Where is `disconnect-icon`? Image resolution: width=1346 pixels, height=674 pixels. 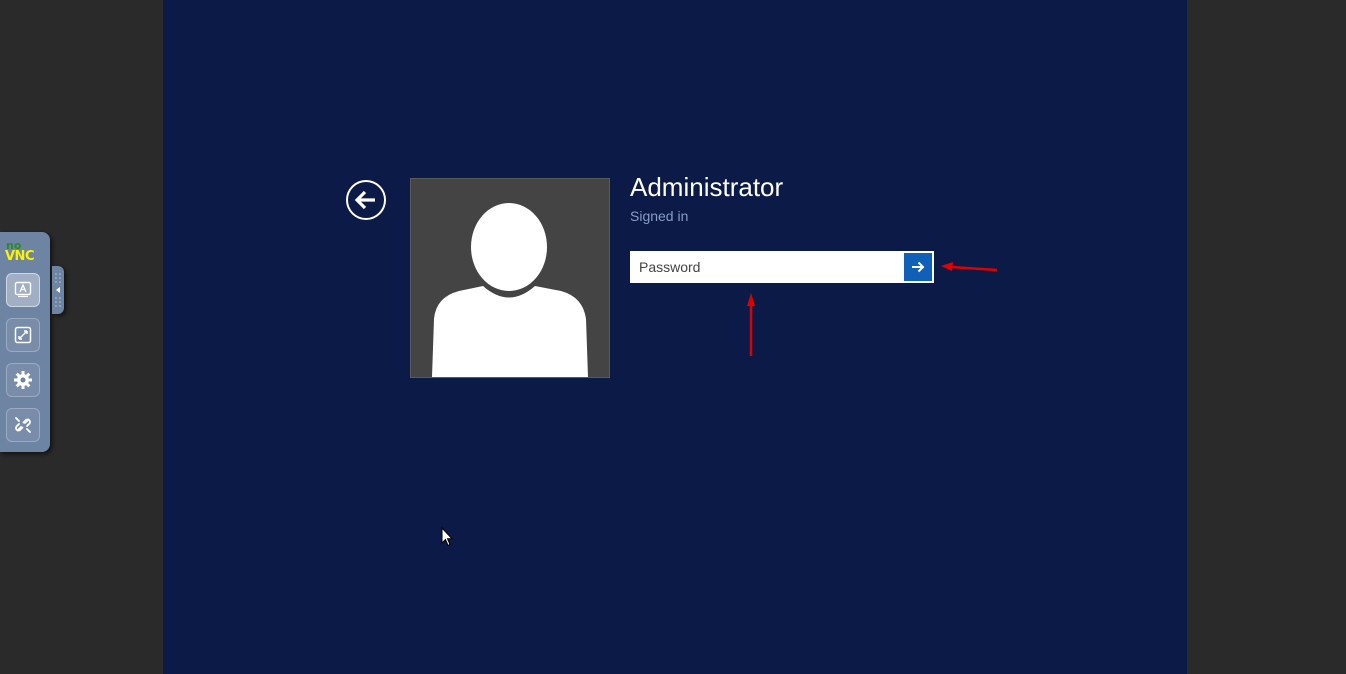
disconnect-icon is located at coordinates (23, 425).